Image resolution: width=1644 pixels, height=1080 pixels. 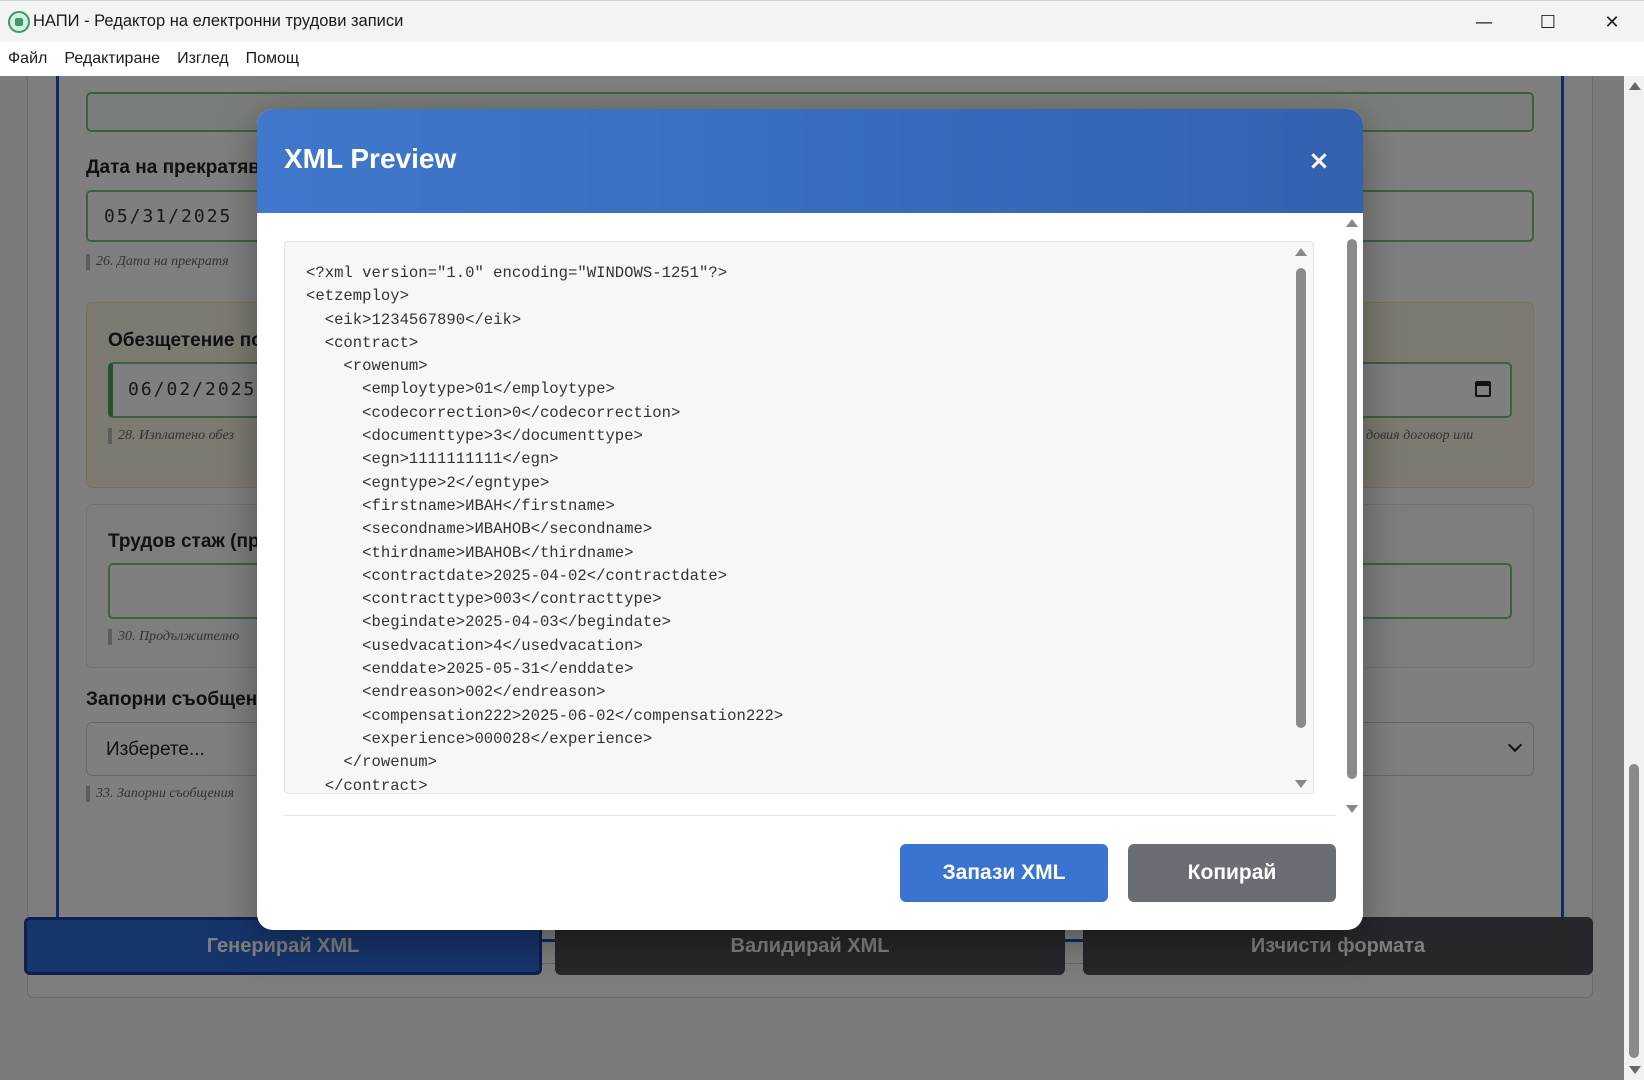 What do you see at coordinates (1484, 22) in the screenshot?
I see `minimize-button: —` at bounding box center [1484, 22].